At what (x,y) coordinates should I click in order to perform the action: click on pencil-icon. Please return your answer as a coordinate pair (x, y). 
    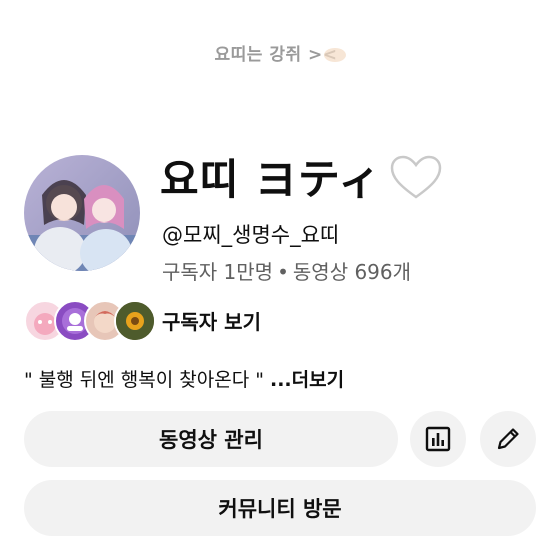
    Looking at the image, I should click on (508, 439).